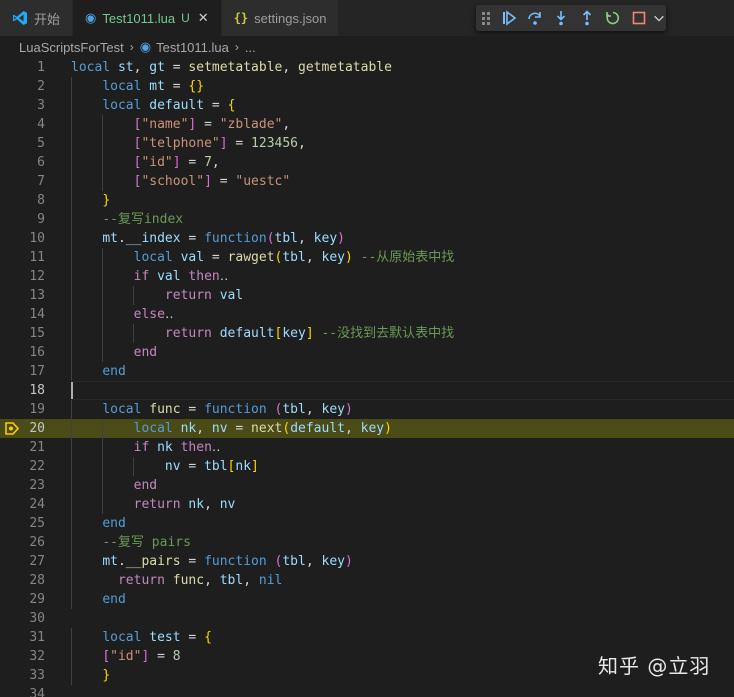 This screenshot has height=697, width=734. I want to click on line-number: 16, so click(37, 352).